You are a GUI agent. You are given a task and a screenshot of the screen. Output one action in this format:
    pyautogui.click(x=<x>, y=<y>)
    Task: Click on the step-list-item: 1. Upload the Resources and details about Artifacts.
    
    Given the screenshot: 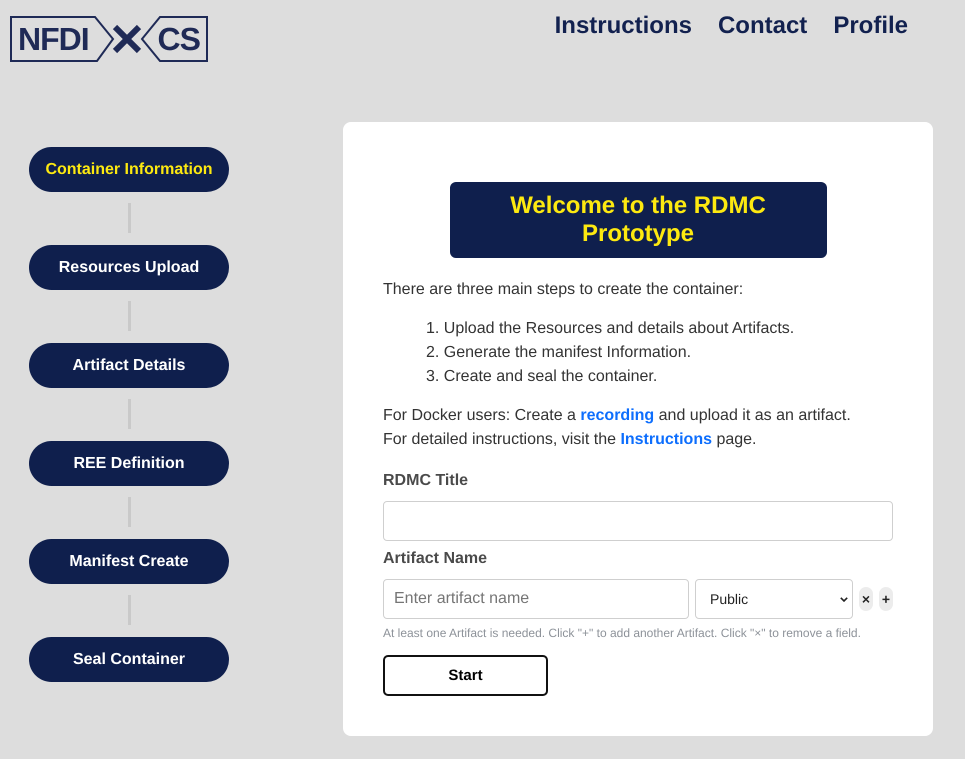 What is the action you would take?
    pyautogui.click(x=610, y=329)
    